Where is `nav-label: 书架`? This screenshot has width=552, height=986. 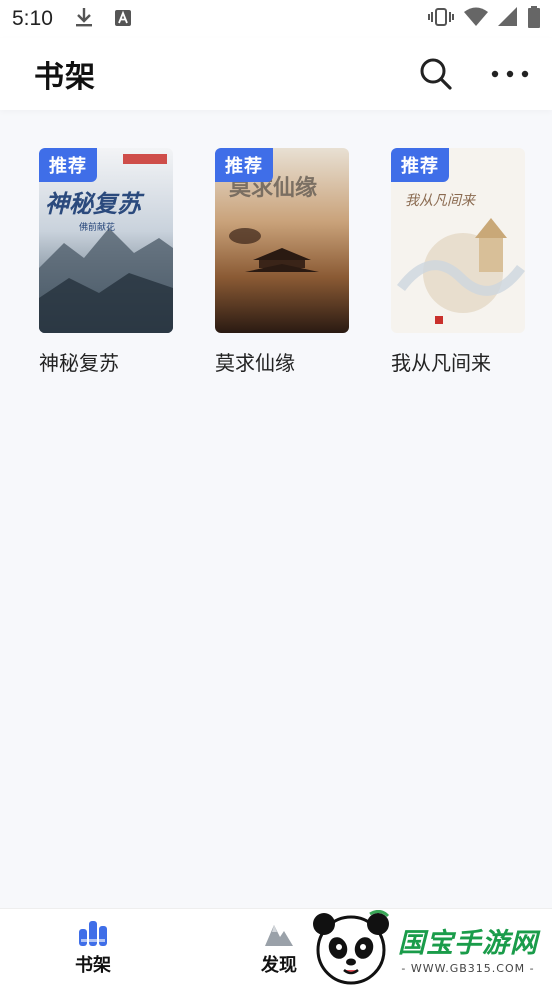 nav-label: 书架 is located at coordinates (93, 965).